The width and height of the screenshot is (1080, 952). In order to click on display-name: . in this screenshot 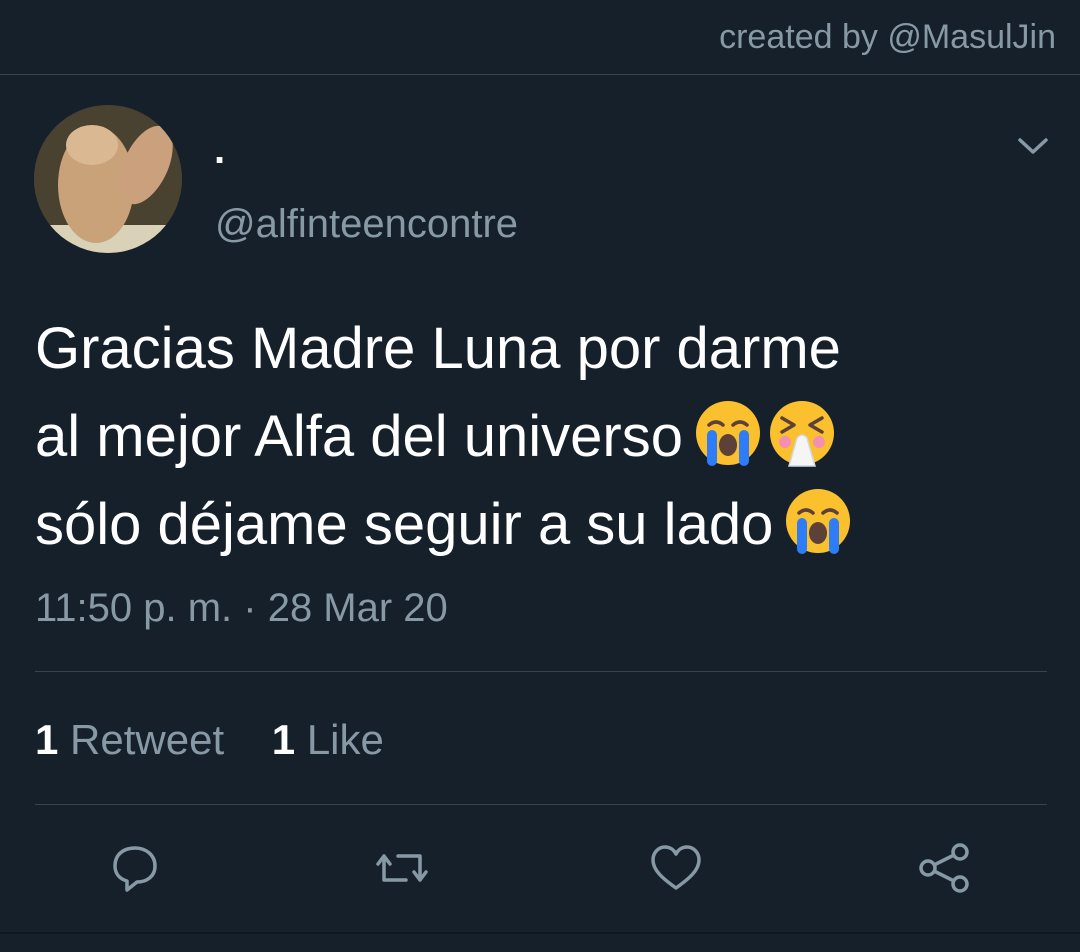, I will do `click(219, 150)`.